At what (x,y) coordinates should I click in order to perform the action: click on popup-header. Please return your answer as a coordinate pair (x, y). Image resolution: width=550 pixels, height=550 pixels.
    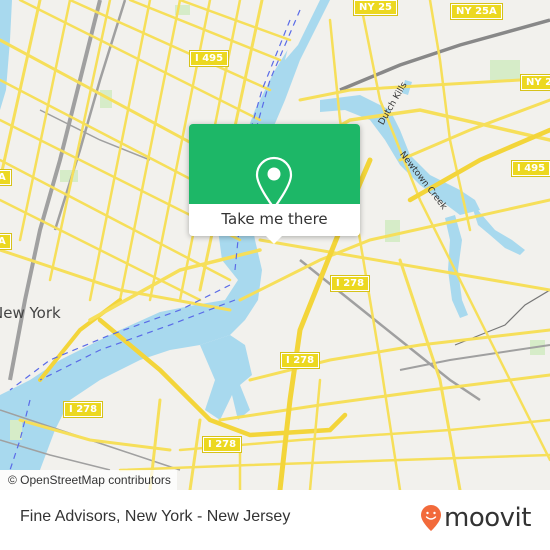
    Looking at the image, I should click on (274, 167).